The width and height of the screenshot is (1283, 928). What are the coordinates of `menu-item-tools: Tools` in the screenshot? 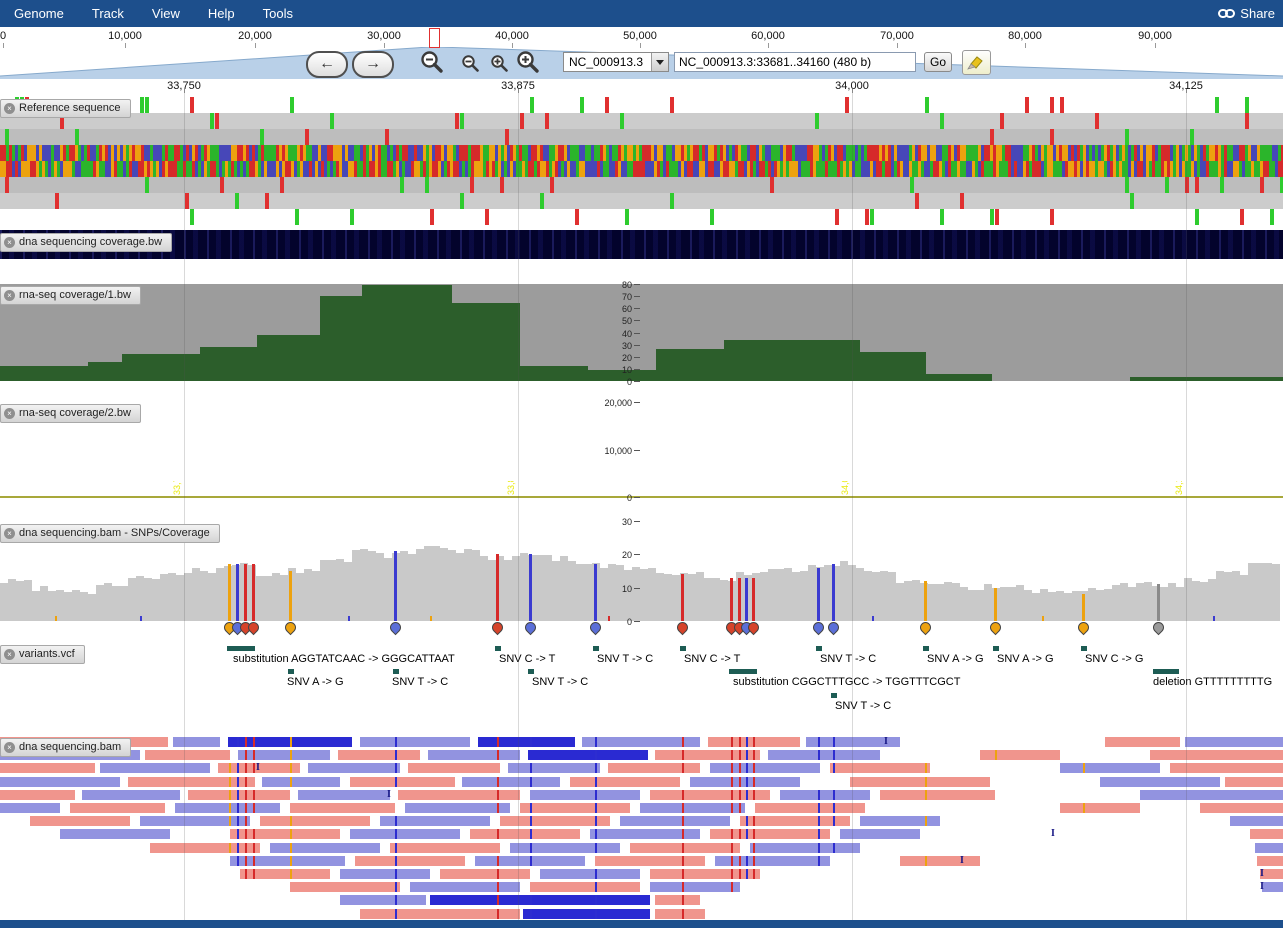 It's located at (278, 13).